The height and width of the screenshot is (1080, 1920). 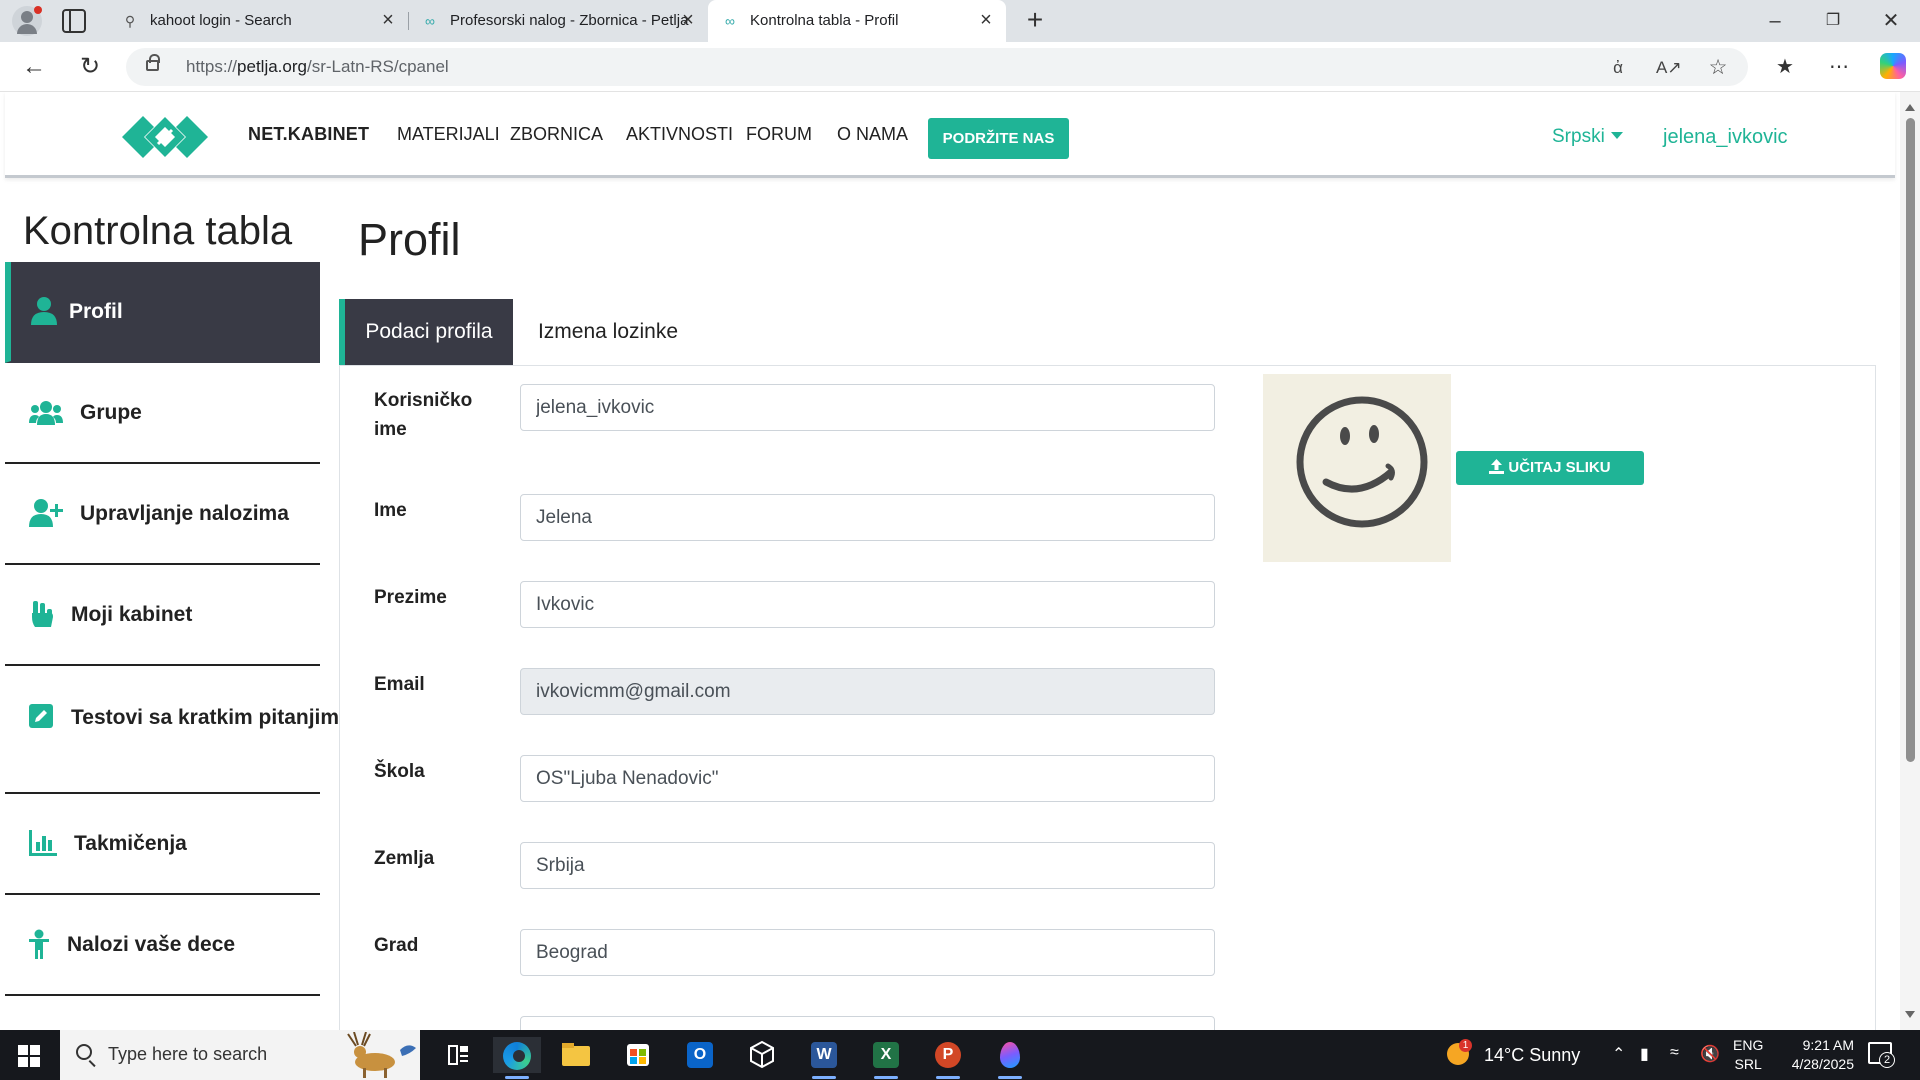 I want to click on tab-podaci-profila: Podaci profila, so click(x=426, y=332).